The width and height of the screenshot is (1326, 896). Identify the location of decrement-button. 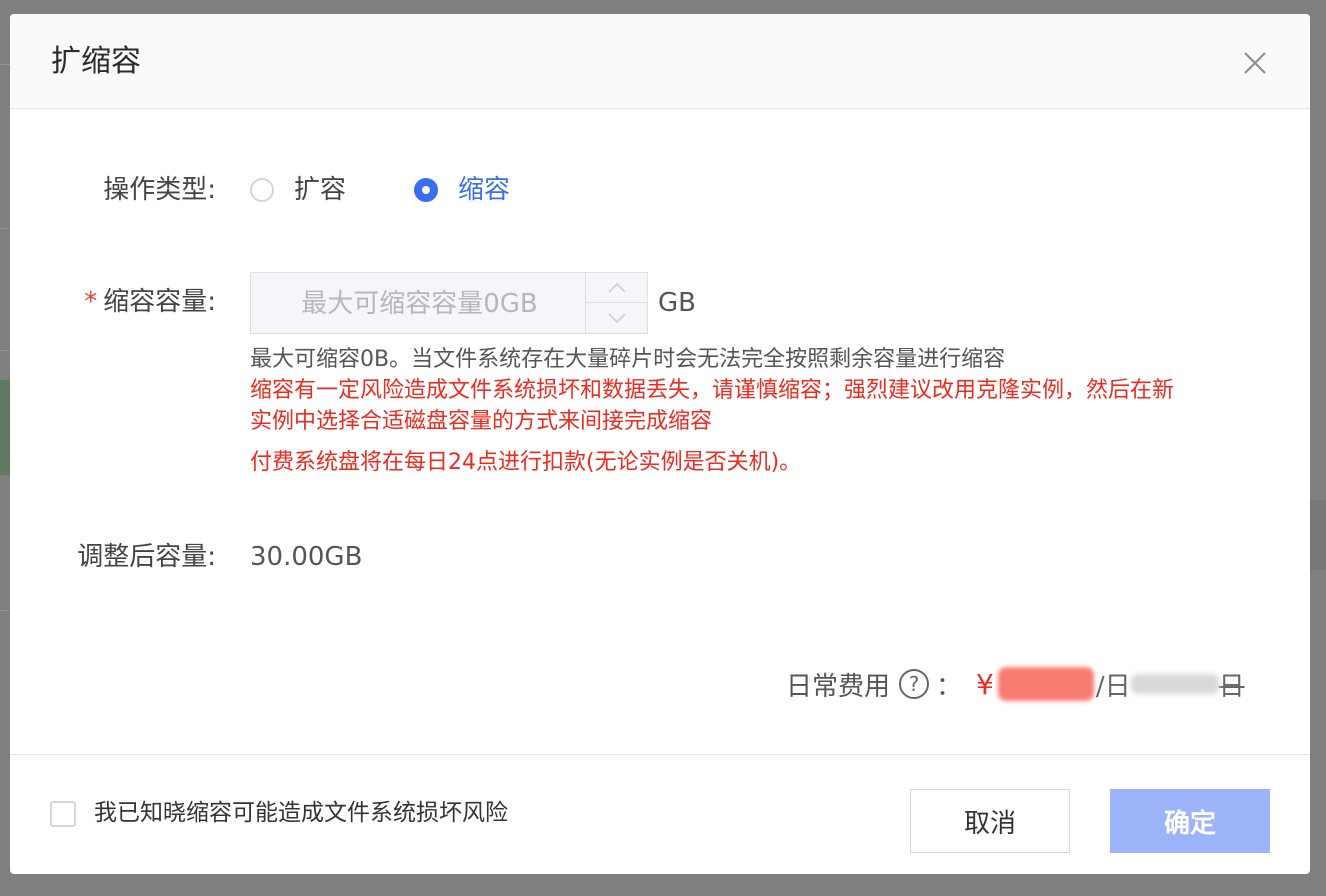
(617, 318).